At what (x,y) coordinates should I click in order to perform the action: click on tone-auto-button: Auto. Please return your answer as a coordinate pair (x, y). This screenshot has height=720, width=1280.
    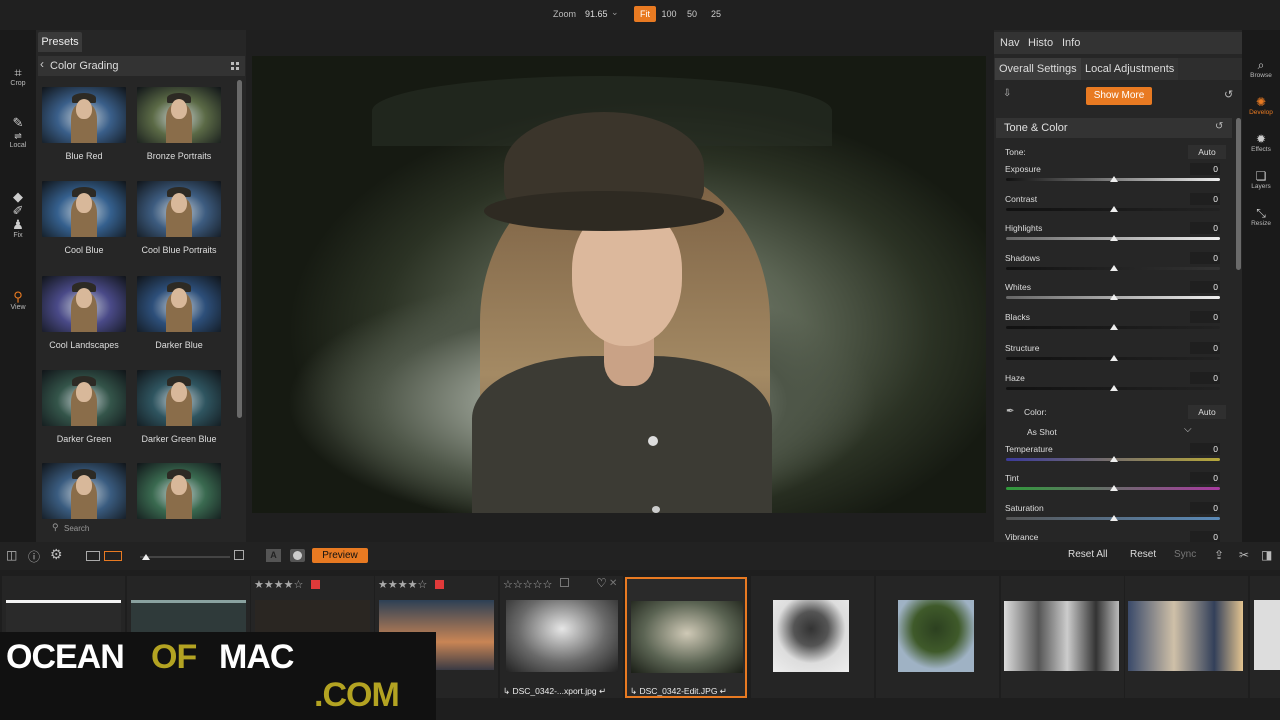
    Looking at the image, I should click on (1207, 152).